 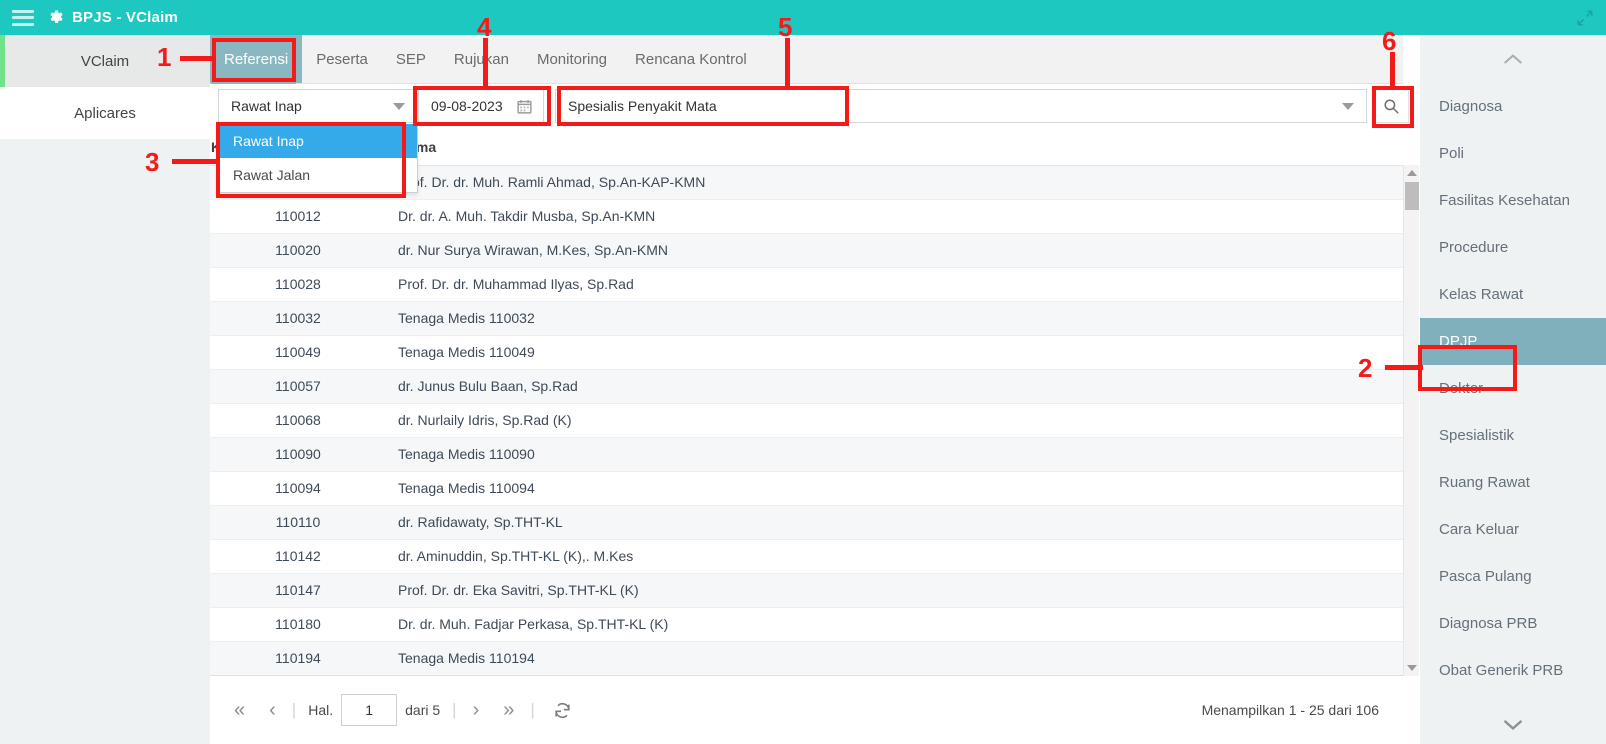 I want to click on cell-kode: 110094, so click(x=298, y=488).